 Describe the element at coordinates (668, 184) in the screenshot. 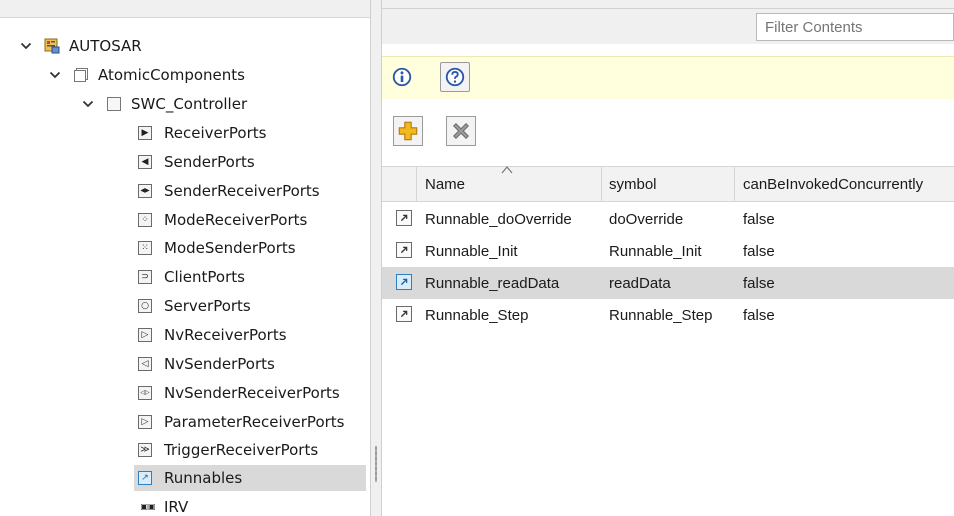

I see `table-header: Name symbol canBeInvokedConcurrently` at that location.